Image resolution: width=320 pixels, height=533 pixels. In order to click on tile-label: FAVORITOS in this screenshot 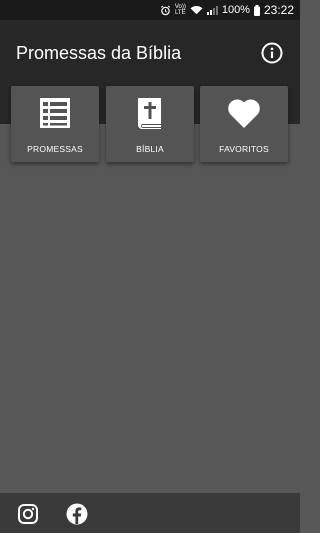, I will do `click(244, 149)`.